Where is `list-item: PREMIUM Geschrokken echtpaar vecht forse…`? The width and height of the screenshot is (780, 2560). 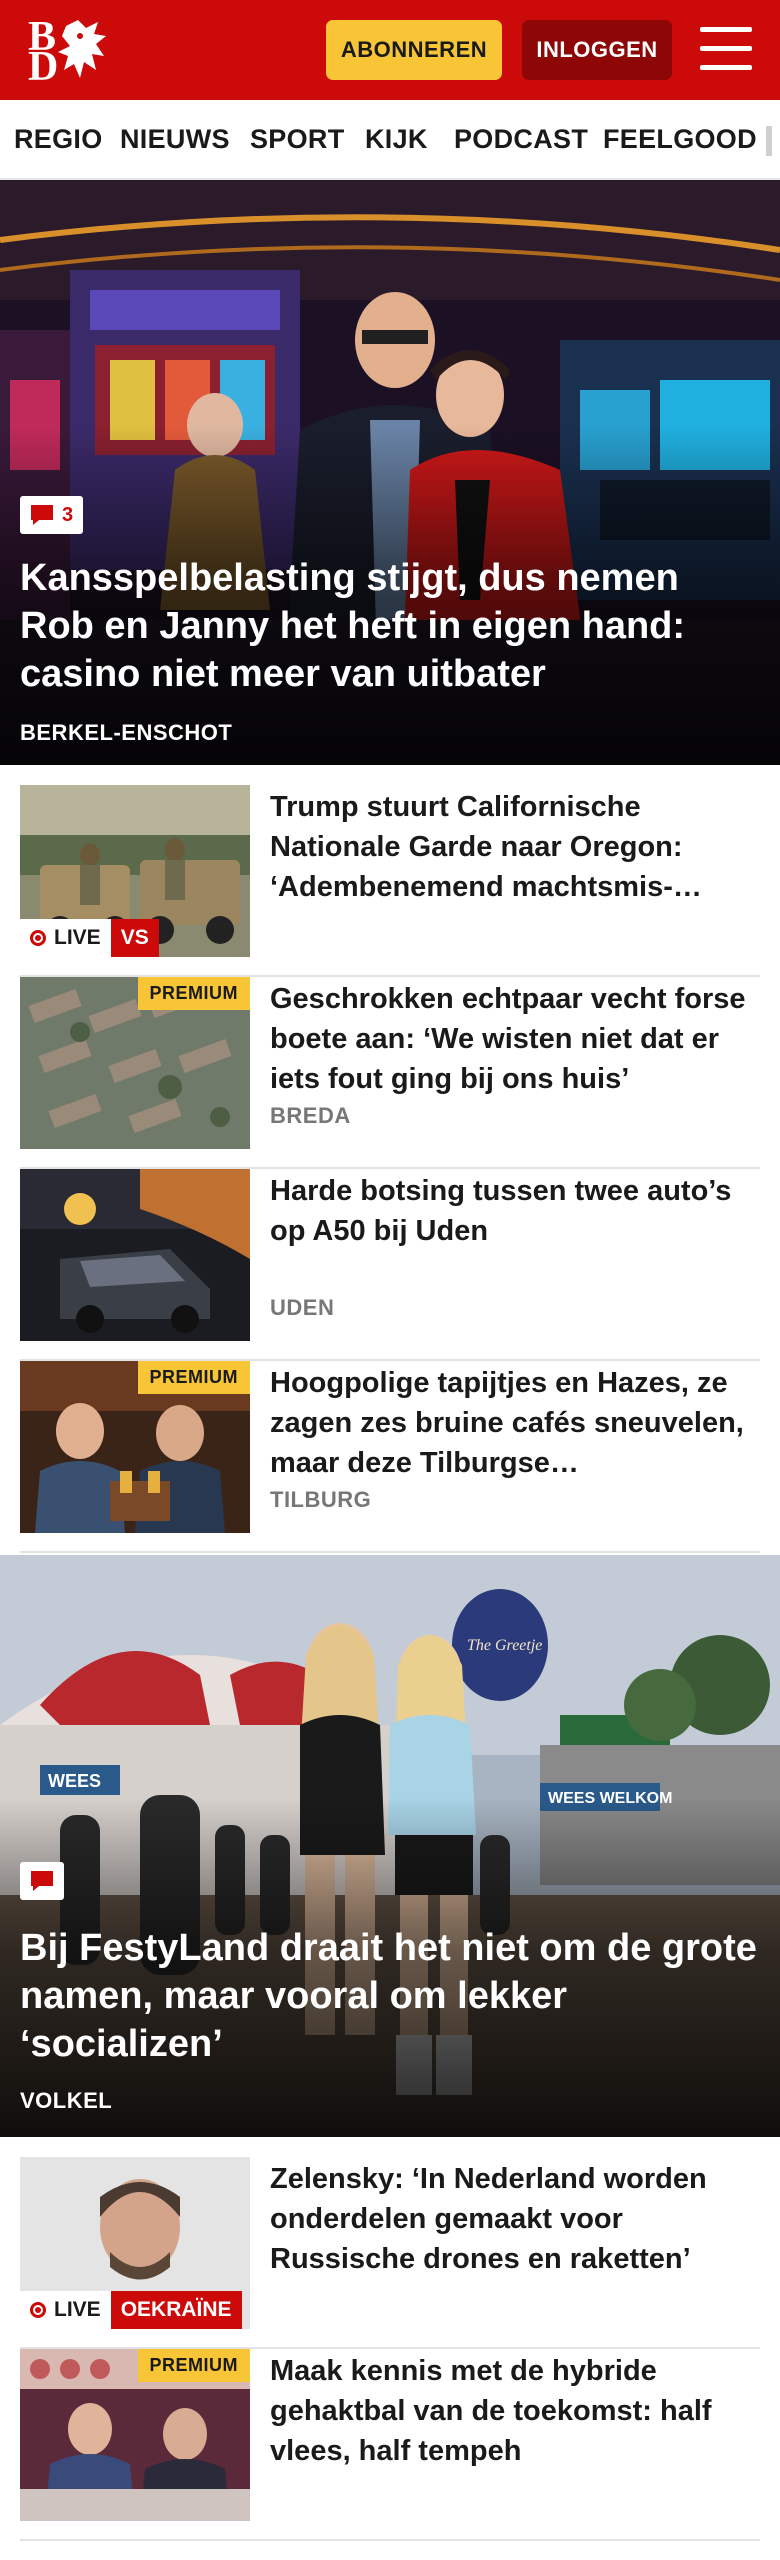
list-item: PREMIUM Geschrokken echtpaar vecht forse… is located at coordinates (390, 1073).